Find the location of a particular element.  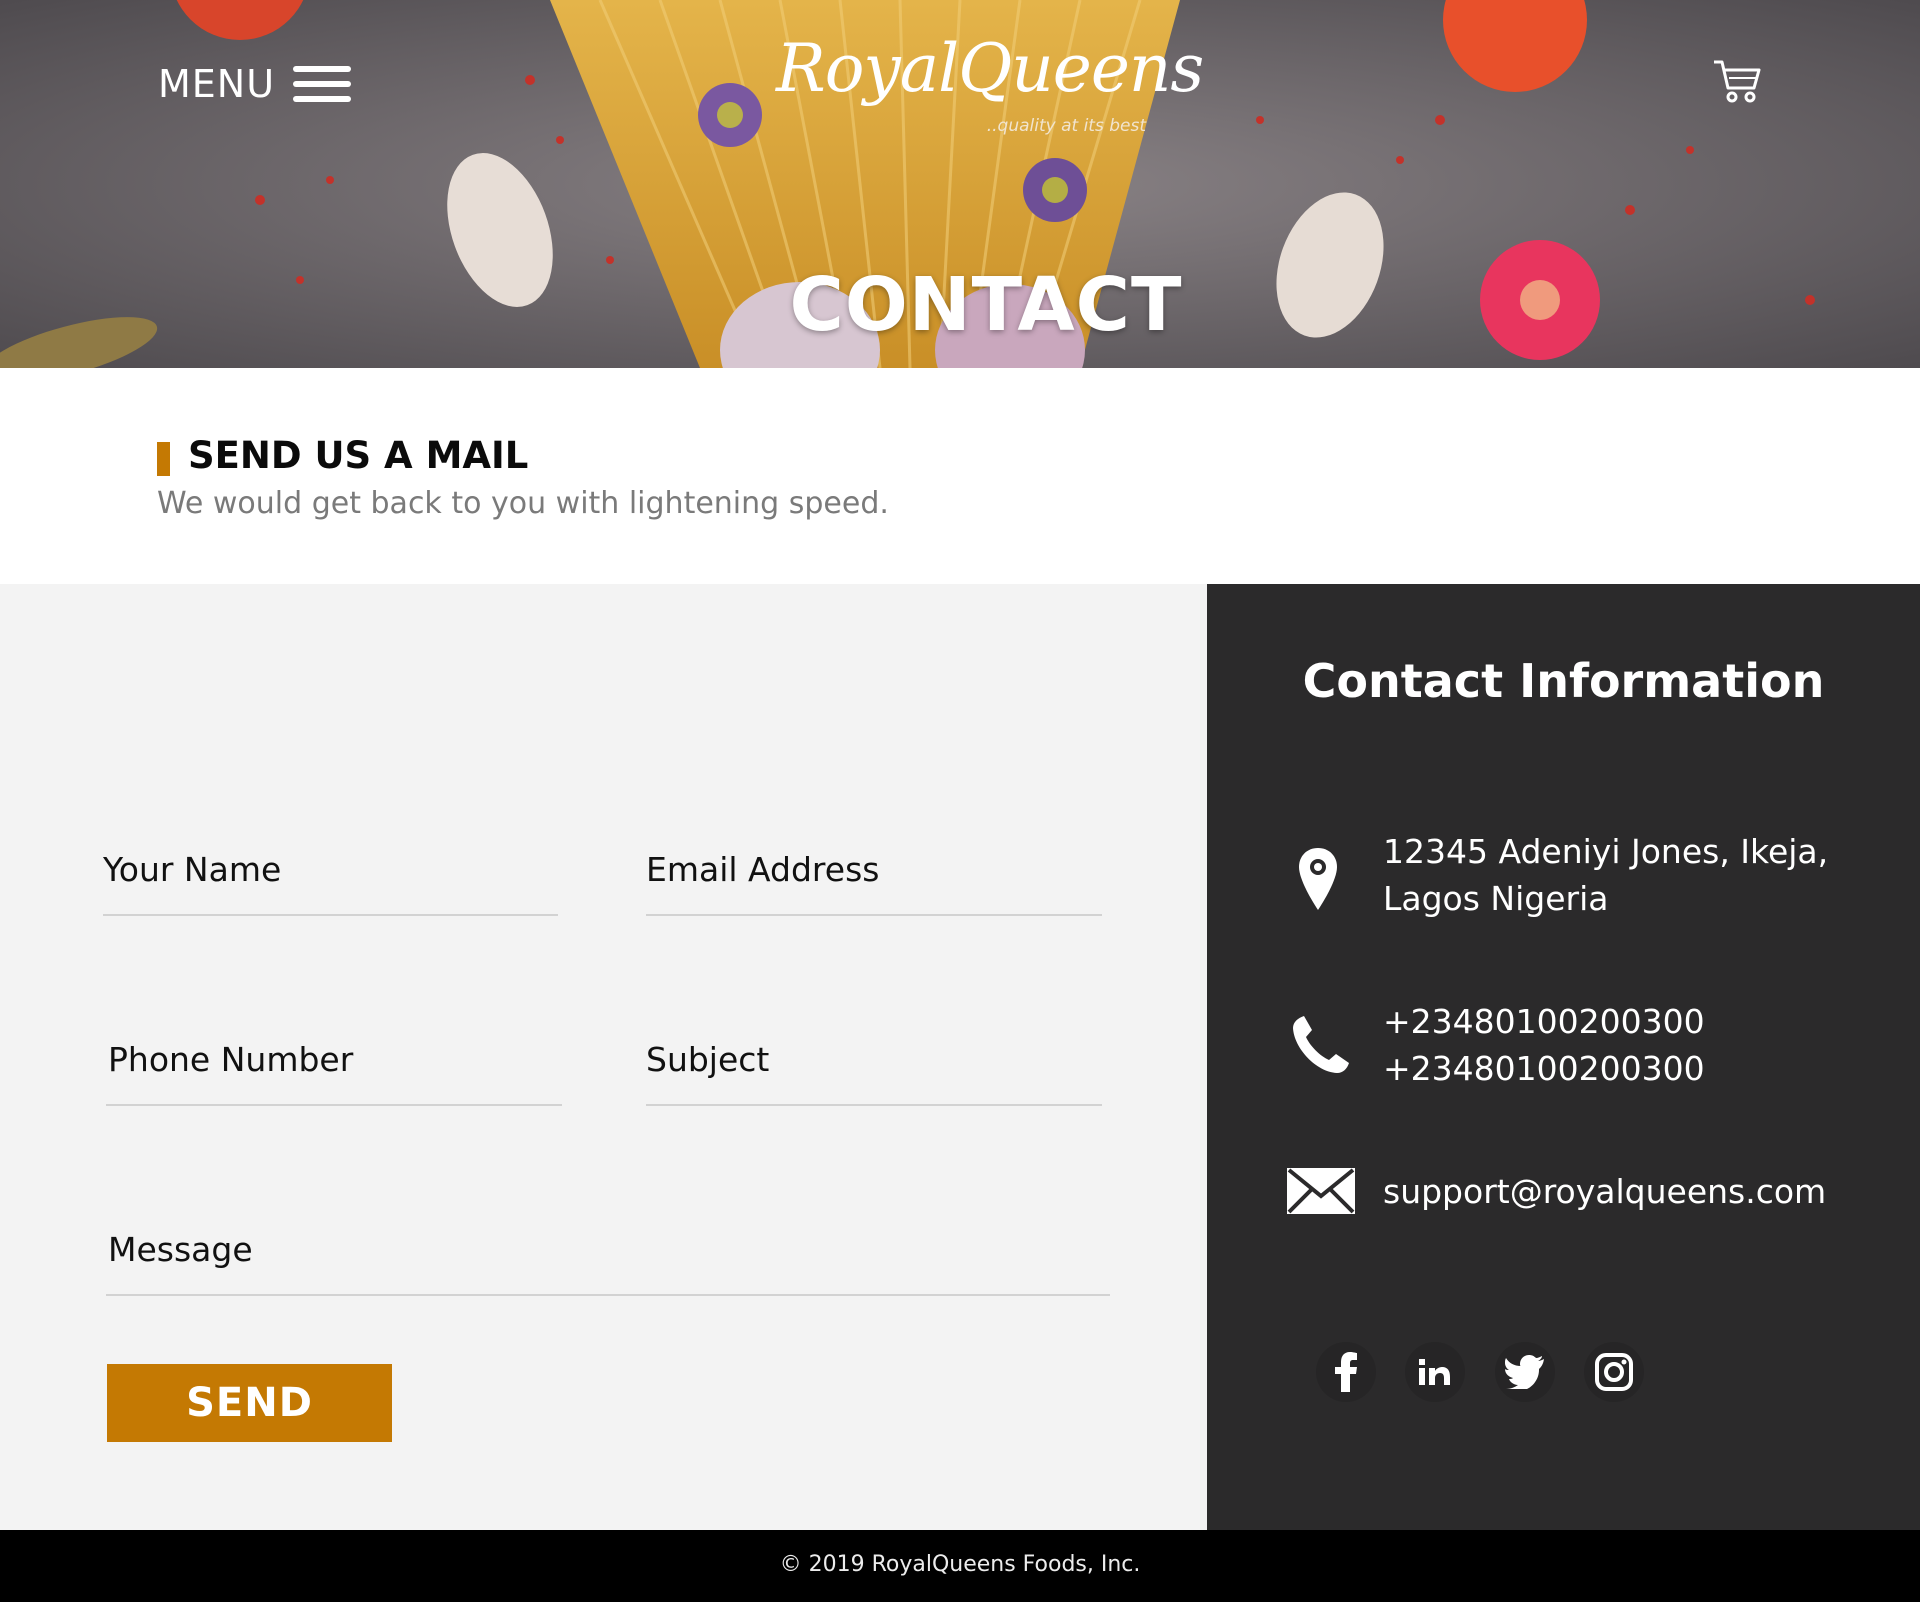

cart-button is located at coordinates (1737, 81).